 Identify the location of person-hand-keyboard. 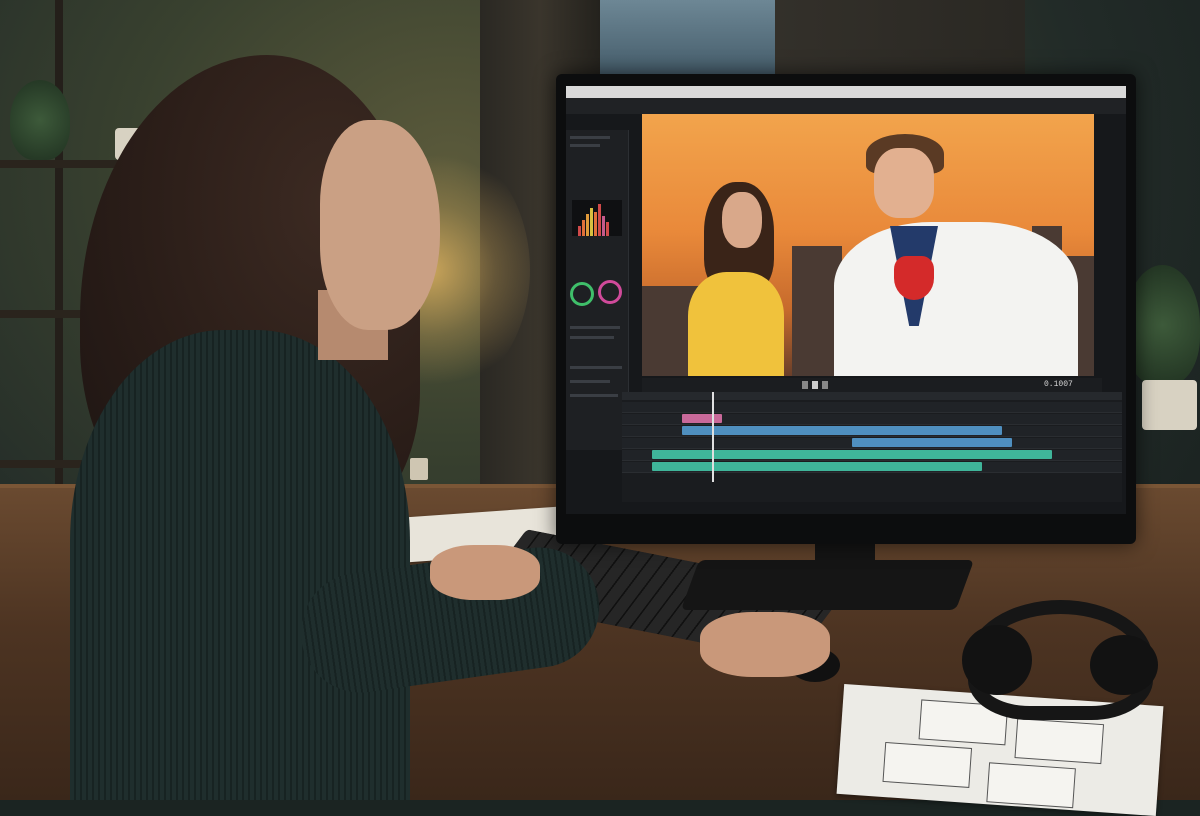
(485, 572).